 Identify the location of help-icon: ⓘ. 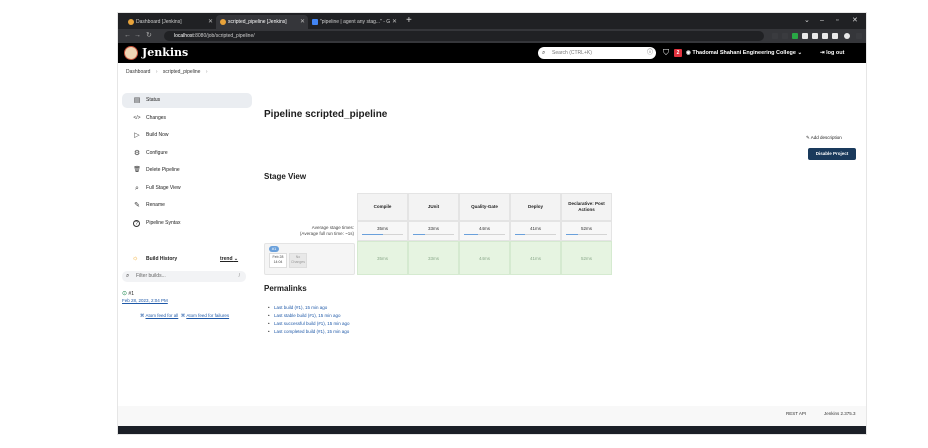
(650, 53).